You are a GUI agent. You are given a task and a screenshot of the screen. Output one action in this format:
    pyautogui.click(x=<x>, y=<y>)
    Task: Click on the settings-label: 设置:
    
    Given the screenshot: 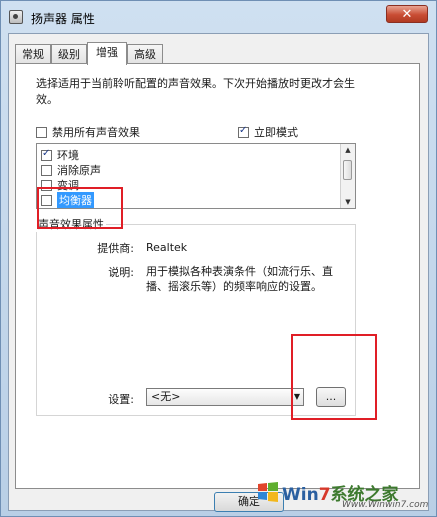 What is the action you would take?
    pyautogui.click(x=121, y=399)
    